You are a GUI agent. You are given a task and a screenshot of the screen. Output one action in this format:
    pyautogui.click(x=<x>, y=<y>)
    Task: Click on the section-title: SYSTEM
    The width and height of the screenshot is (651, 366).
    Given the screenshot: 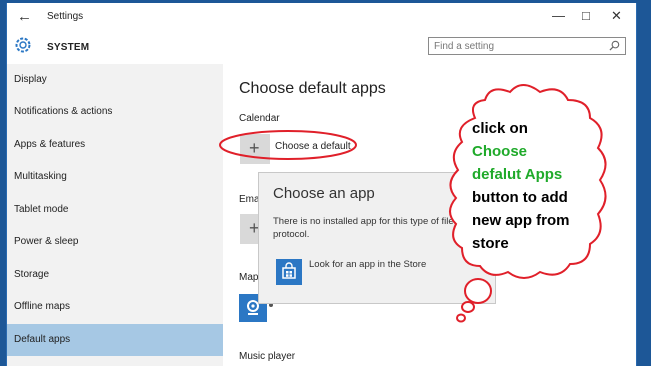 What is the action you would take?
    pyautogui.click(x=68, y=47)
    